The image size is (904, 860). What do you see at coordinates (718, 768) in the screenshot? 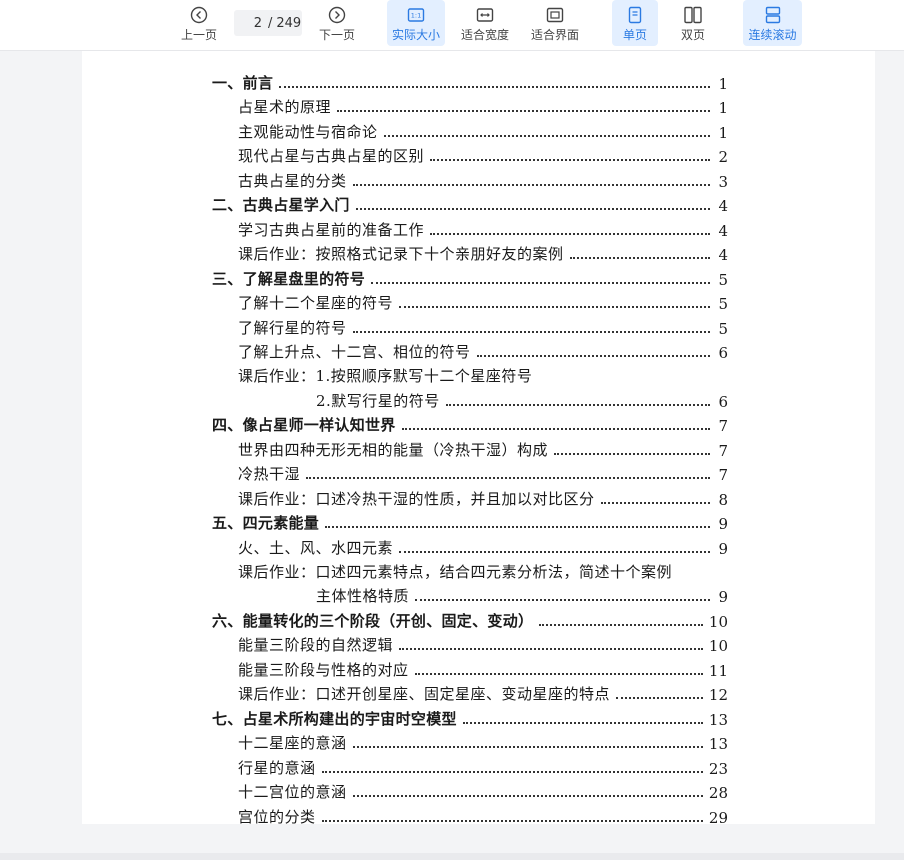
I see `toc-entry-page: 23` at bounding box center [718, 768].